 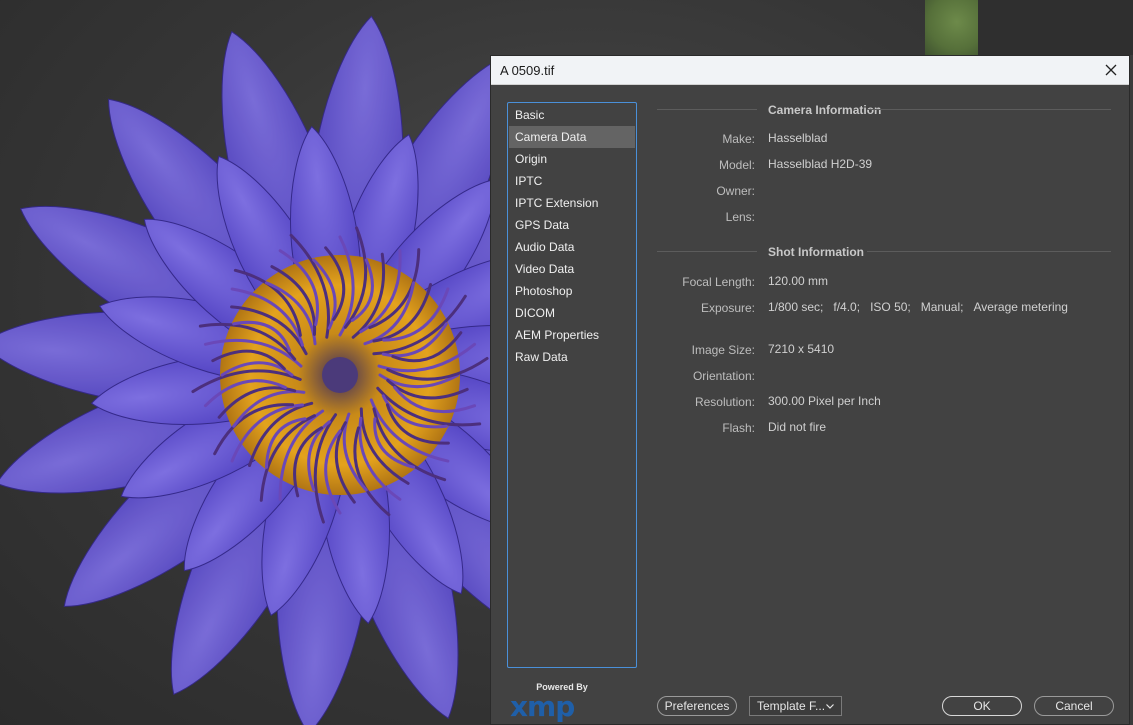 What do you see at coordinates (797, 427) in the screenshot?
I see `flash-value: Did not fire` at bounding box center [797, 427].